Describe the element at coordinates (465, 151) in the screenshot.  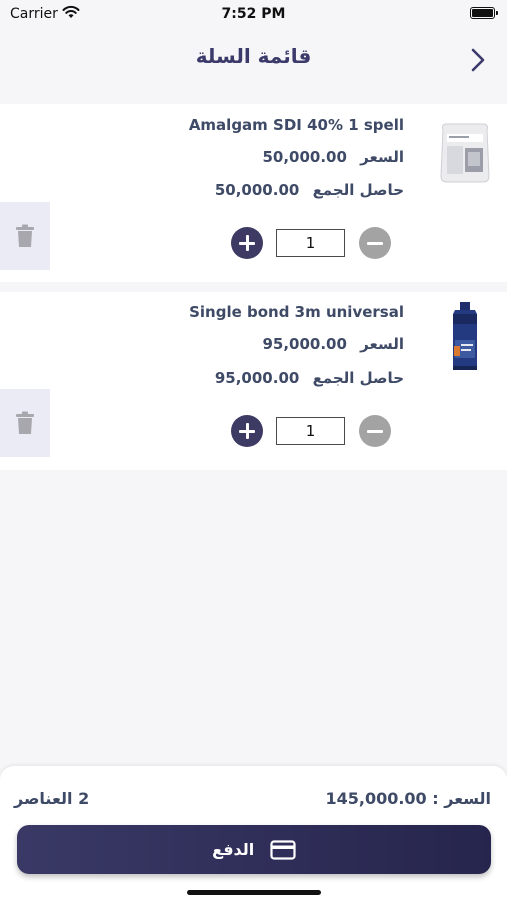
I see `amalgam-package-image` at that location.